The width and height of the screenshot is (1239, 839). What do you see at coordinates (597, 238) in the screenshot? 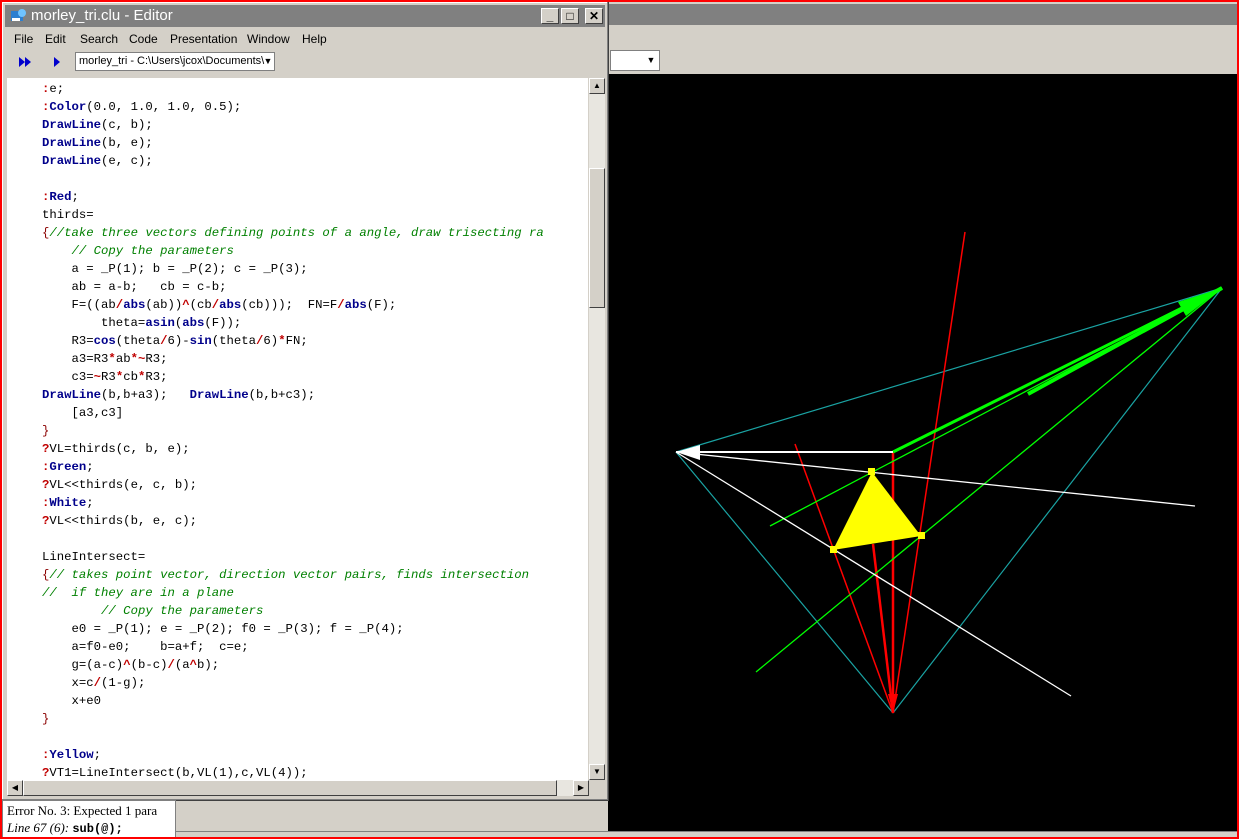
I see `vertical-scroll-thumb` at bounding box center [597, 238].